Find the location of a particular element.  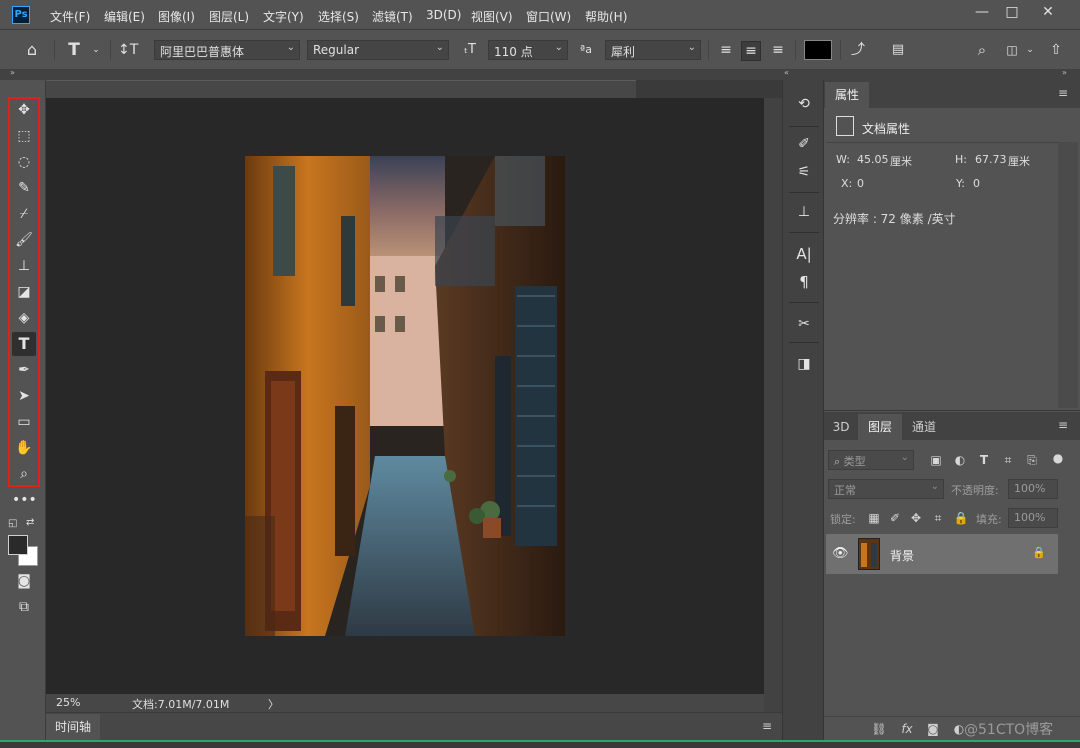

close-button: ✕ is located at coordinates (1048, 12).